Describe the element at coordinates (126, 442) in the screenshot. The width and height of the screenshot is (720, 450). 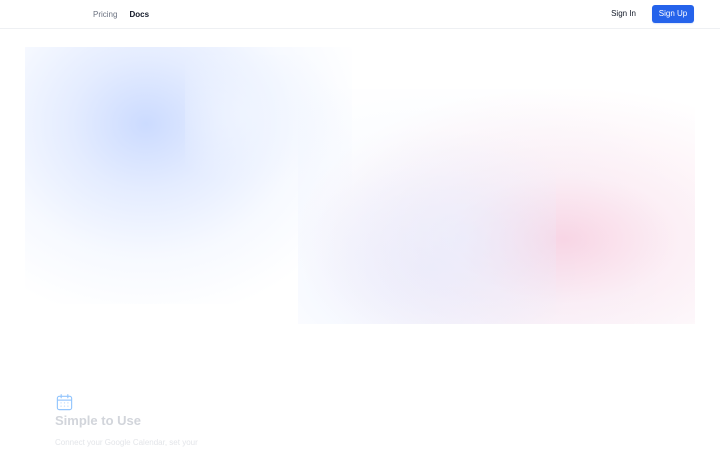
I see `feature-description: Connect your Google Calendar, set your` at that location.